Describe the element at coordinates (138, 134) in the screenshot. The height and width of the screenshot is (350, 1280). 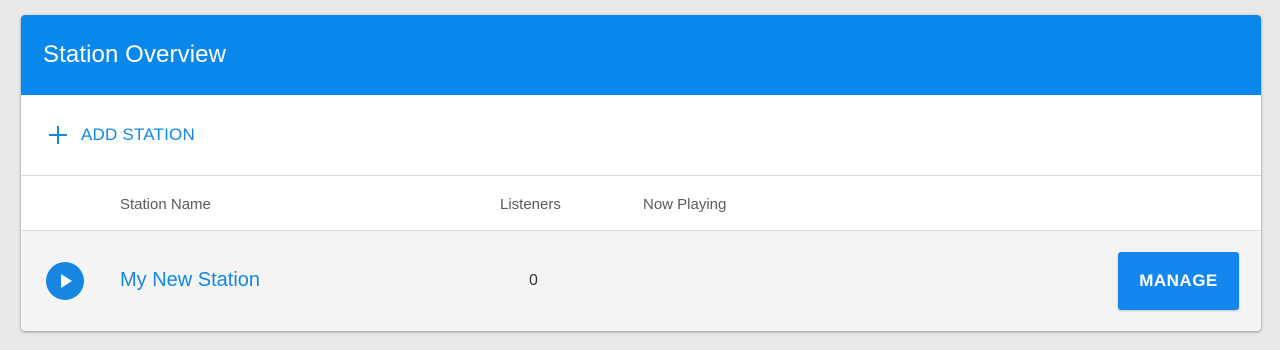
I see `add-station-label: ADD STATION` at that location.